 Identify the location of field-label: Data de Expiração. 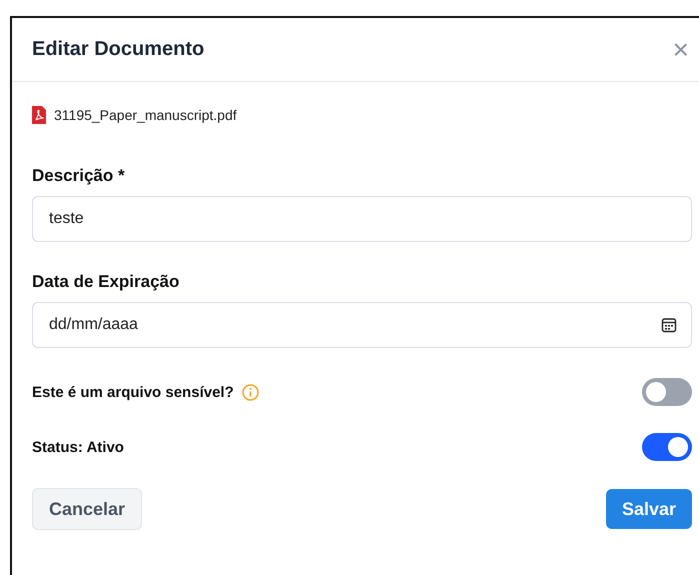
(106, 282).